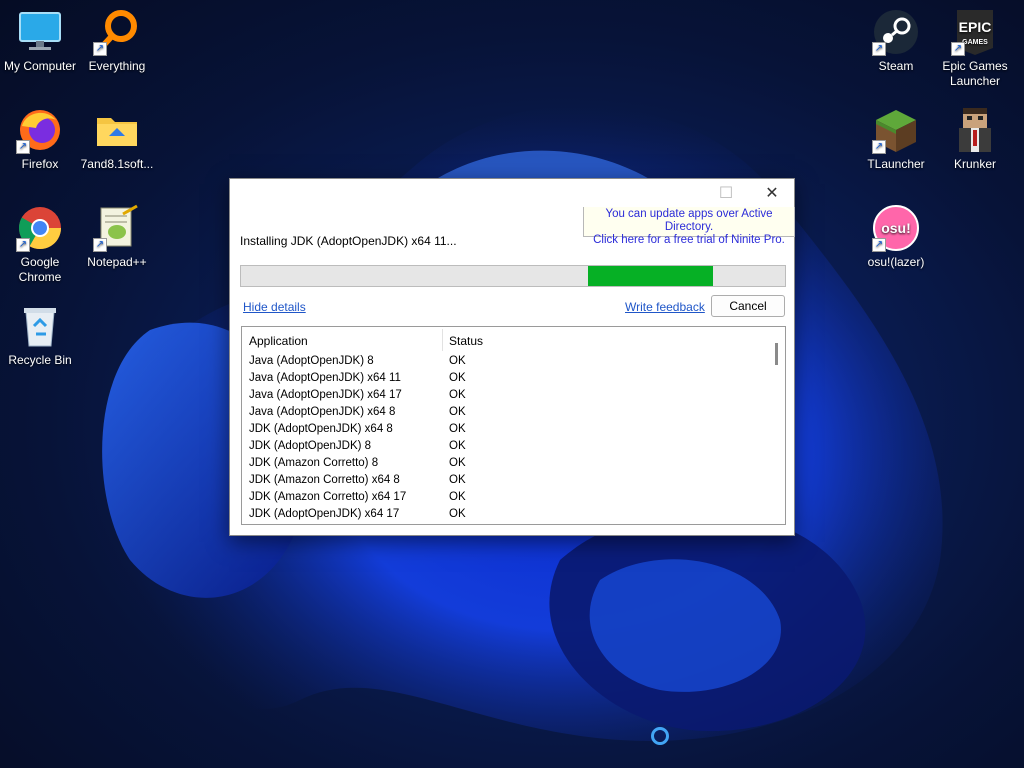  Describe the element at coordinates (513, 413) in the screenshot. I see `list-item: Java (AdoptOpenJDK) x64 8 OK` at that location.